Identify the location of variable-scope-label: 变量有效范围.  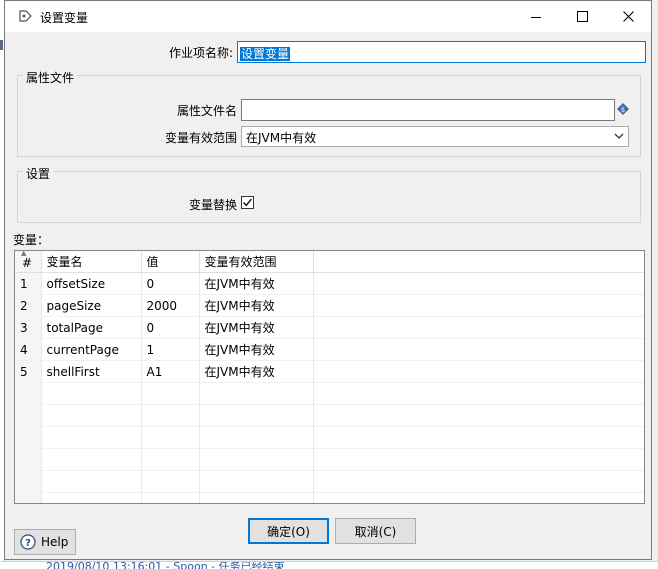
(200, 138).